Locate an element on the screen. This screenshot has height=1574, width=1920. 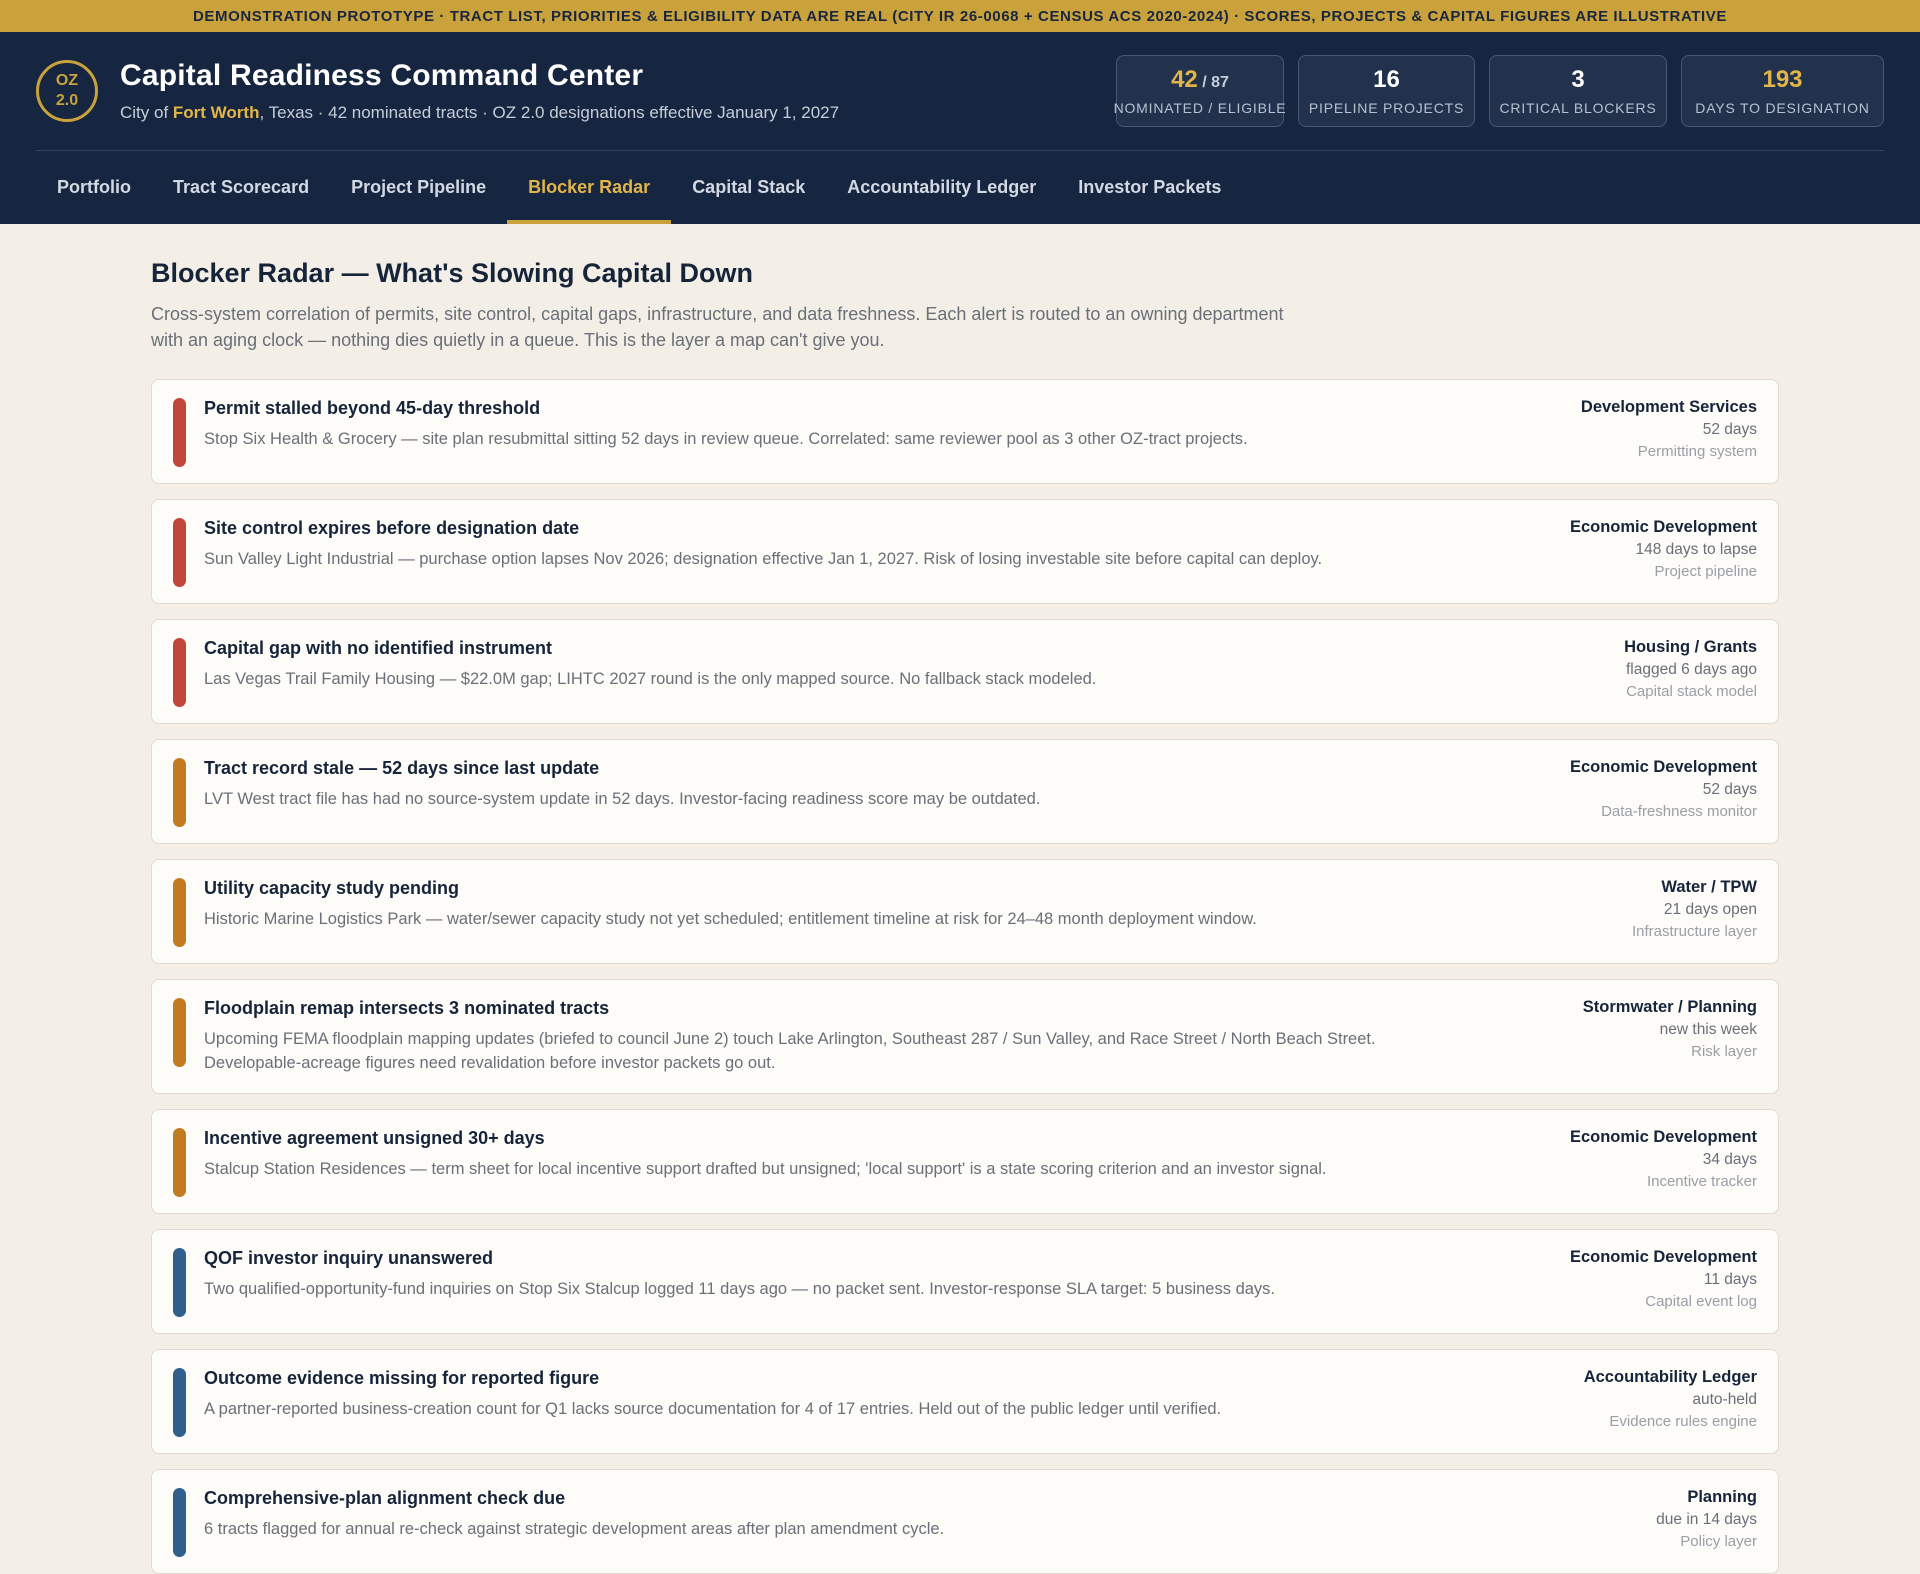
stat-days-to-designation: 193 DAYS TO DESIGNATION is located at coordinates (1782, 91).